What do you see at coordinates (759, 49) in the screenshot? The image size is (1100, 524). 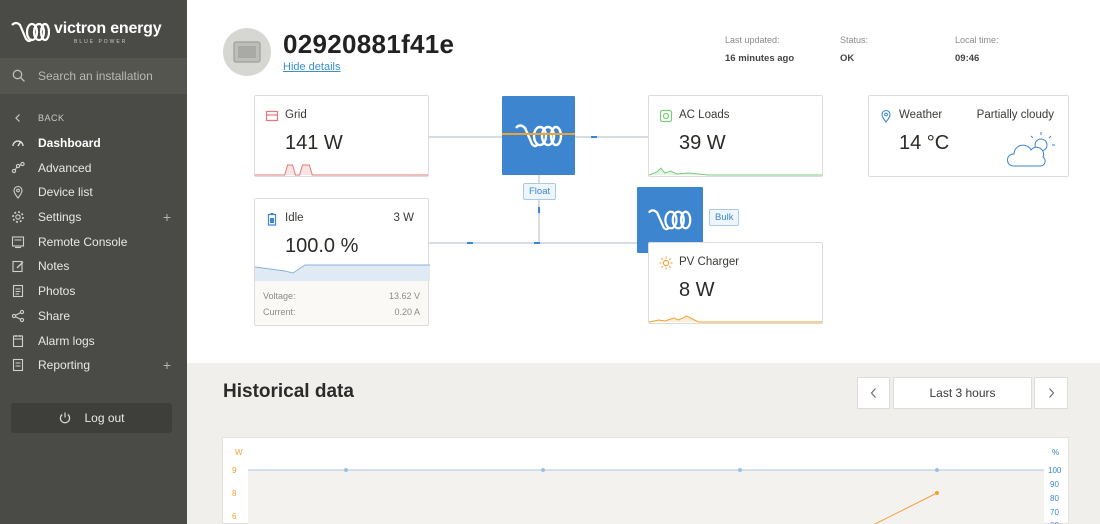 I see `last-updated: Last updated: 16 minutes ago` at bounding box center [759, 49].